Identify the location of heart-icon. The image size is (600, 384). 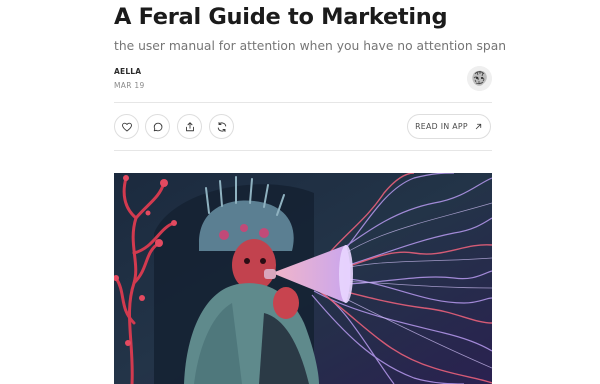
(126, 126).